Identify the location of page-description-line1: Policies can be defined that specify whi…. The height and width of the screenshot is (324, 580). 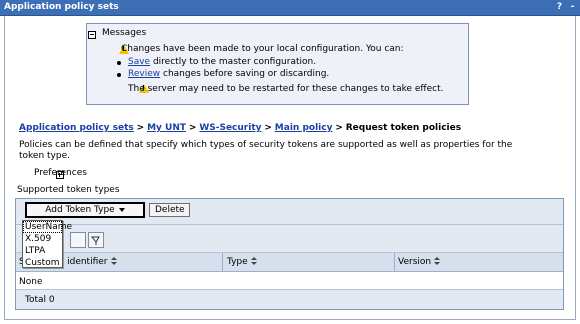
(266, 145).